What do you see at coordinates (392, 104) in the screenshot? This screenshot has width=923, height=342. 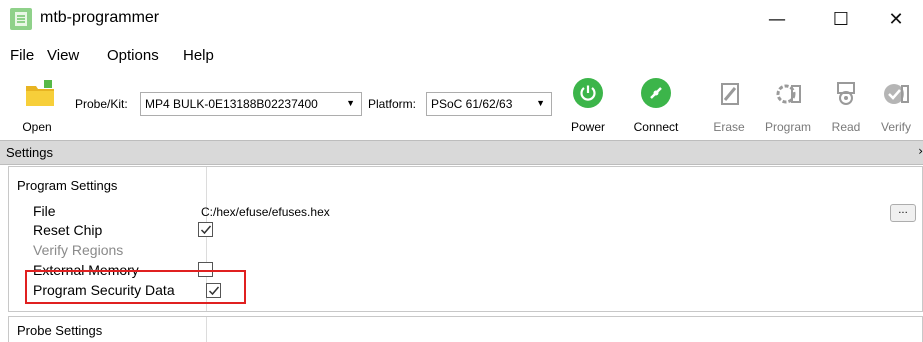 I see `platform-label: Platform:` at bounding box center [392, 104].